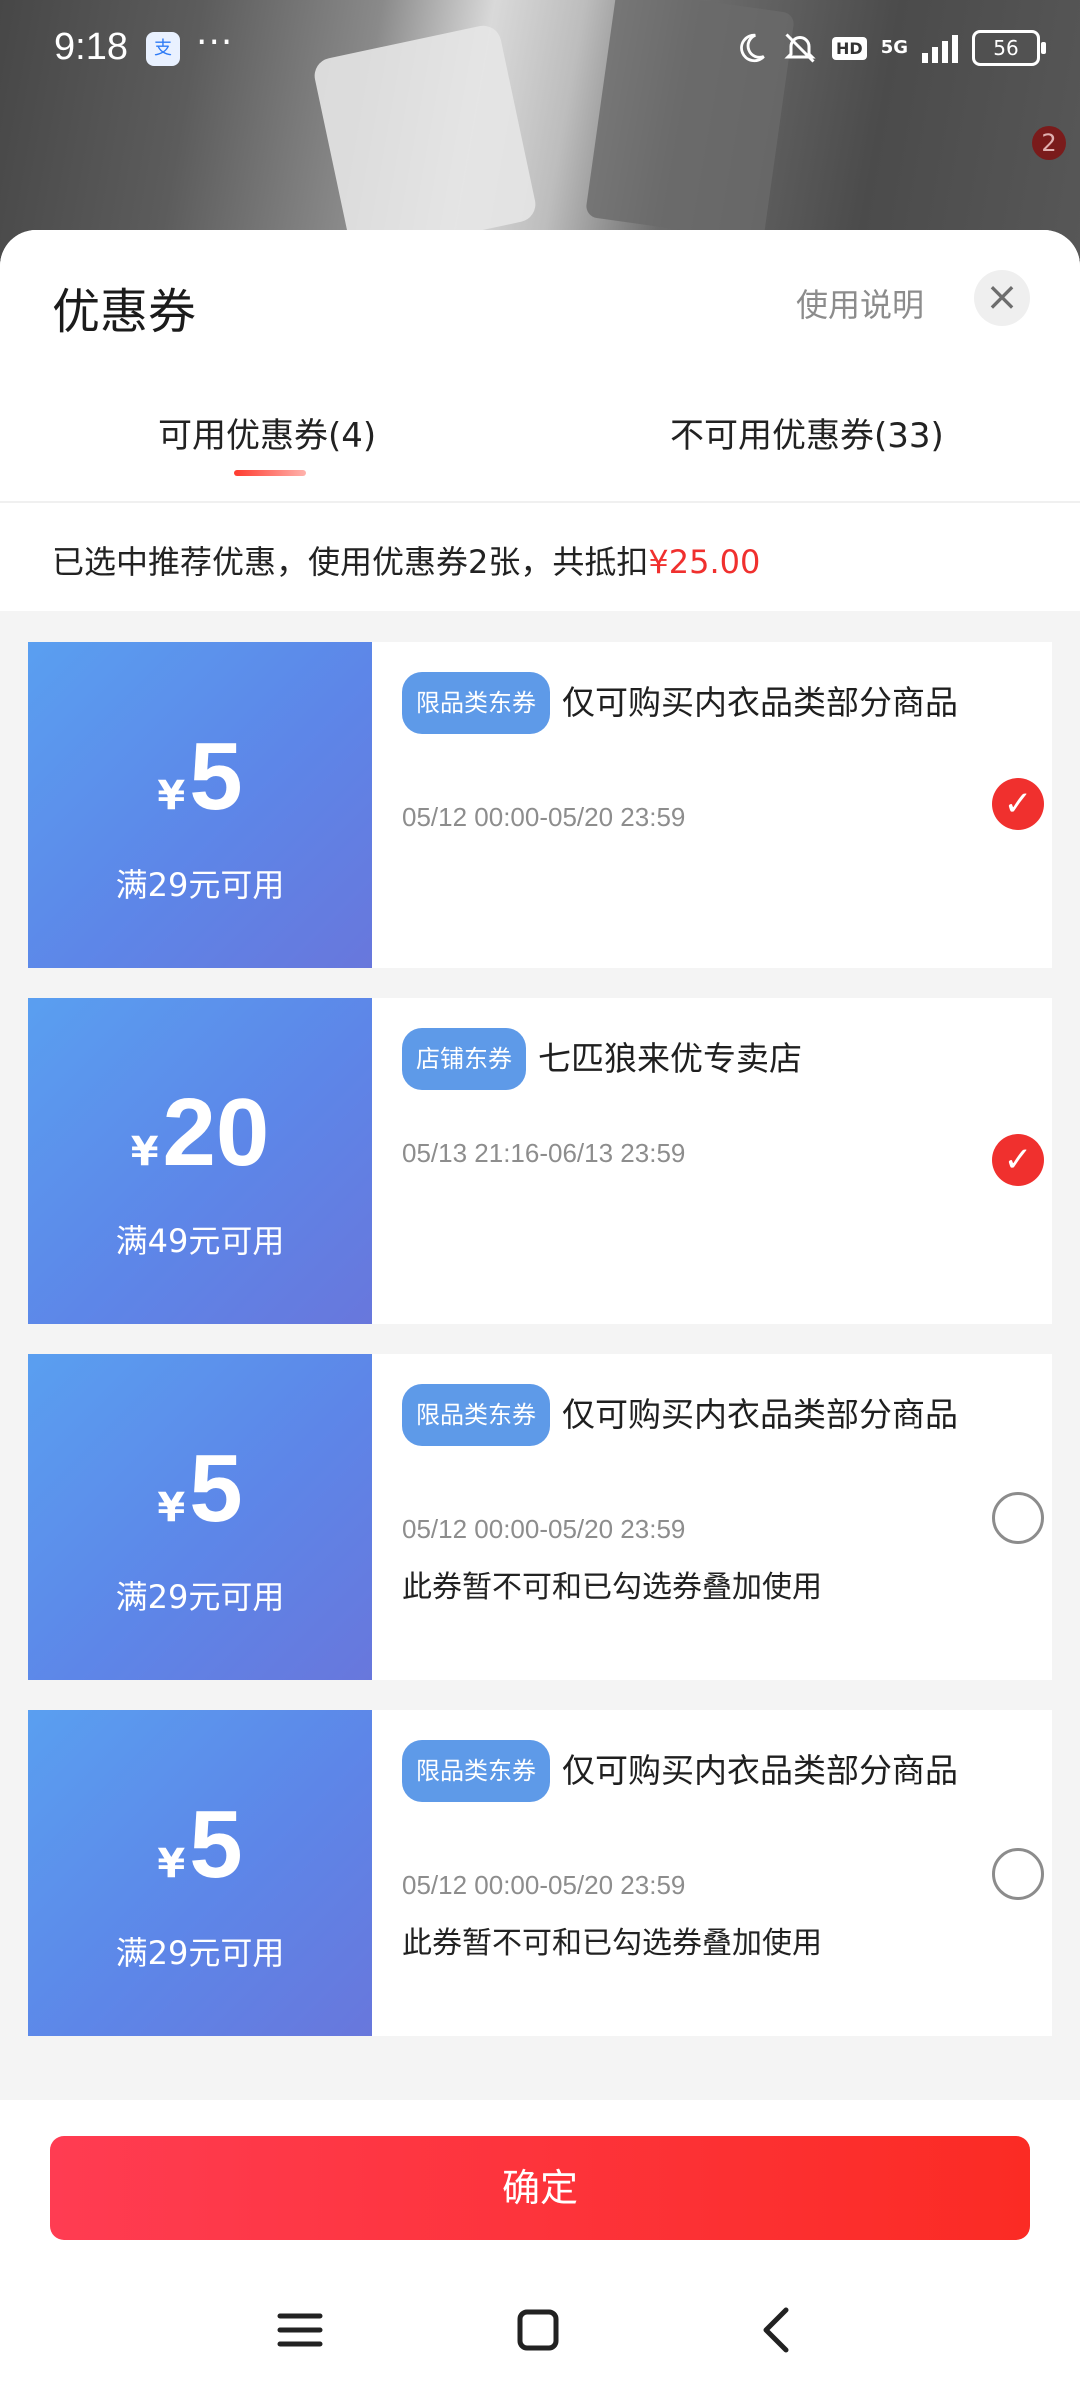  Describe the element at coordinates (894, 47) in the screenshot. I see `network-type: 5G` at that location.